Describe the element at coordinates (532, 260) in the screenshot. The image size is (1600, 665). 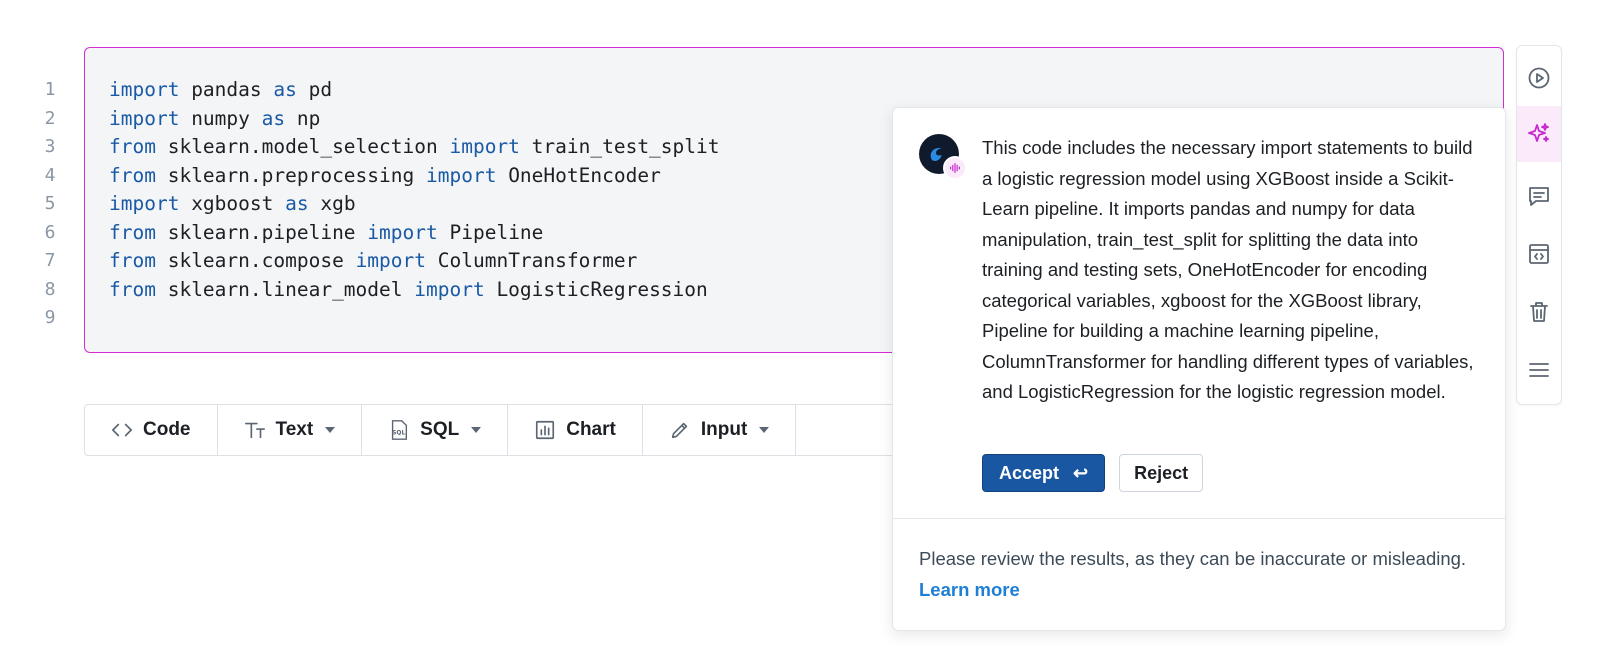
I see `code-token: ColumnTransformer` at that location.